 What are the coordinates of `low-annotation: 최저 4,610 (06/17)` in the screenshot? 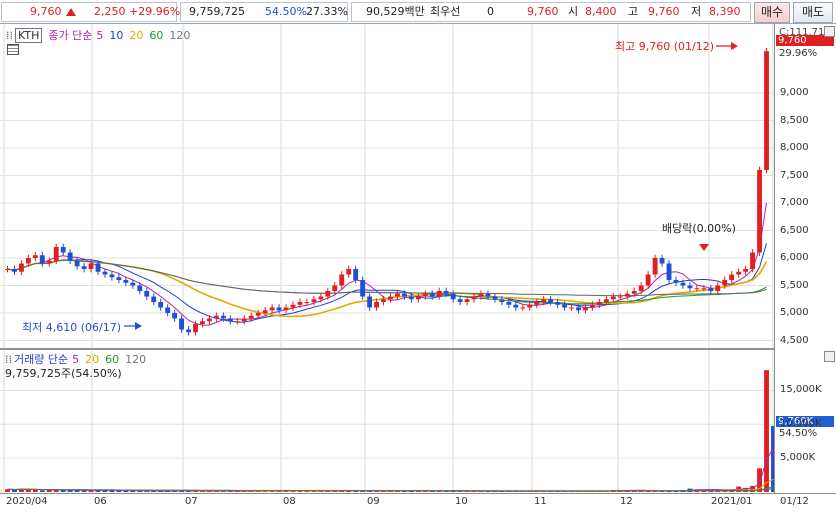 It's located at (72, 327).